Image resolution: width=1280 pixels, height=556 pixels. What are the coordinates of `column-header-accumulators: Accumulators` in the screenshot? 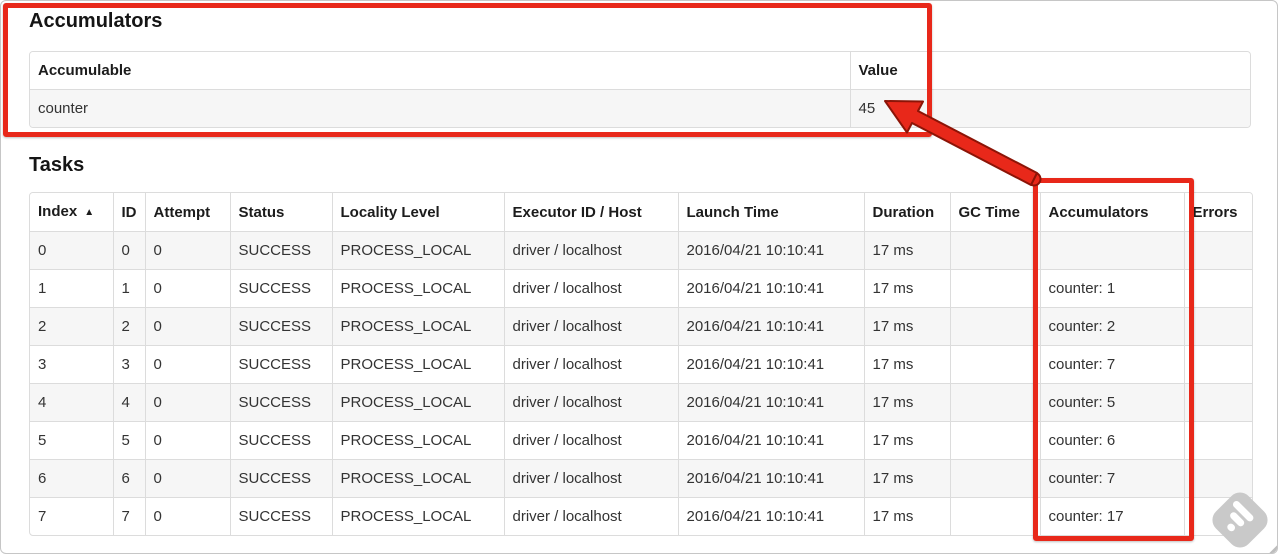 It's located at (1111, 212).